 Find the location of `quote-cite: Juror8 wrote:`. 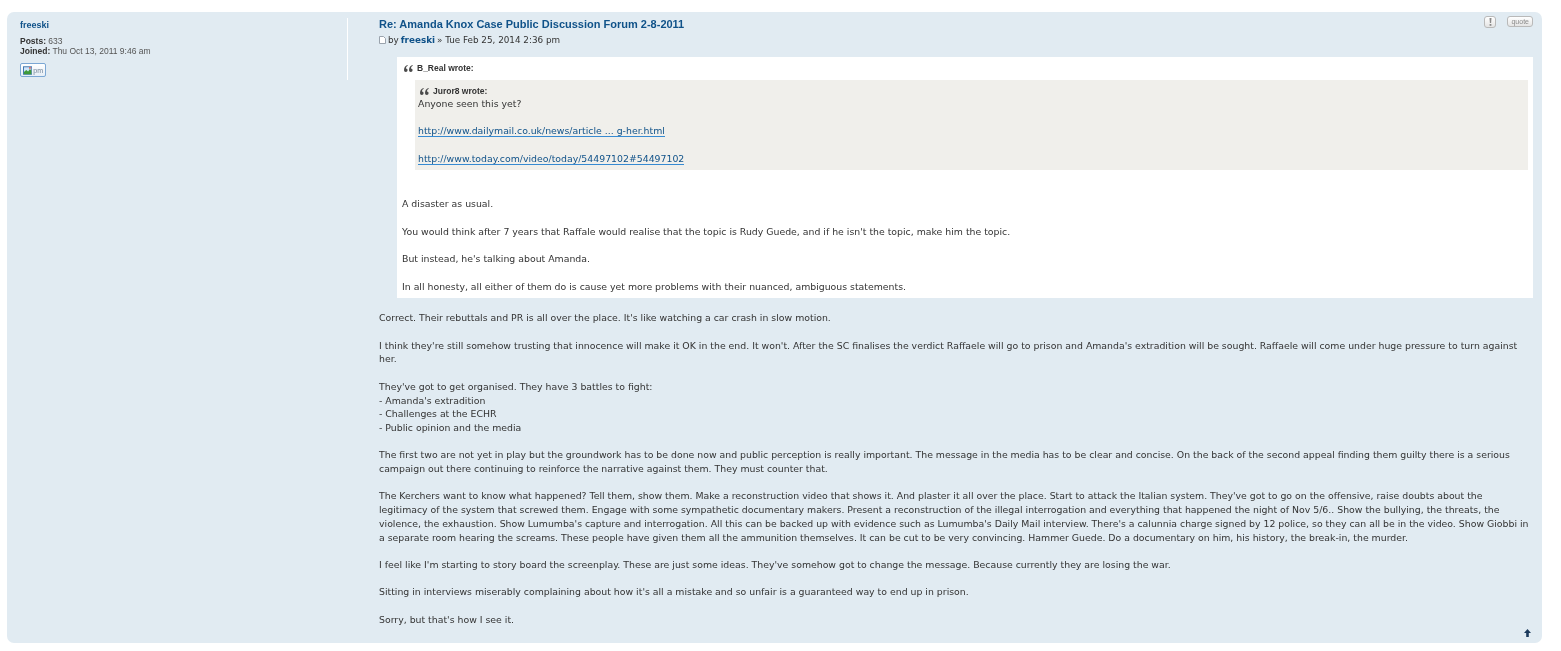

quote-cite: Juror8 wrote: is located at coordinates (460, 91).